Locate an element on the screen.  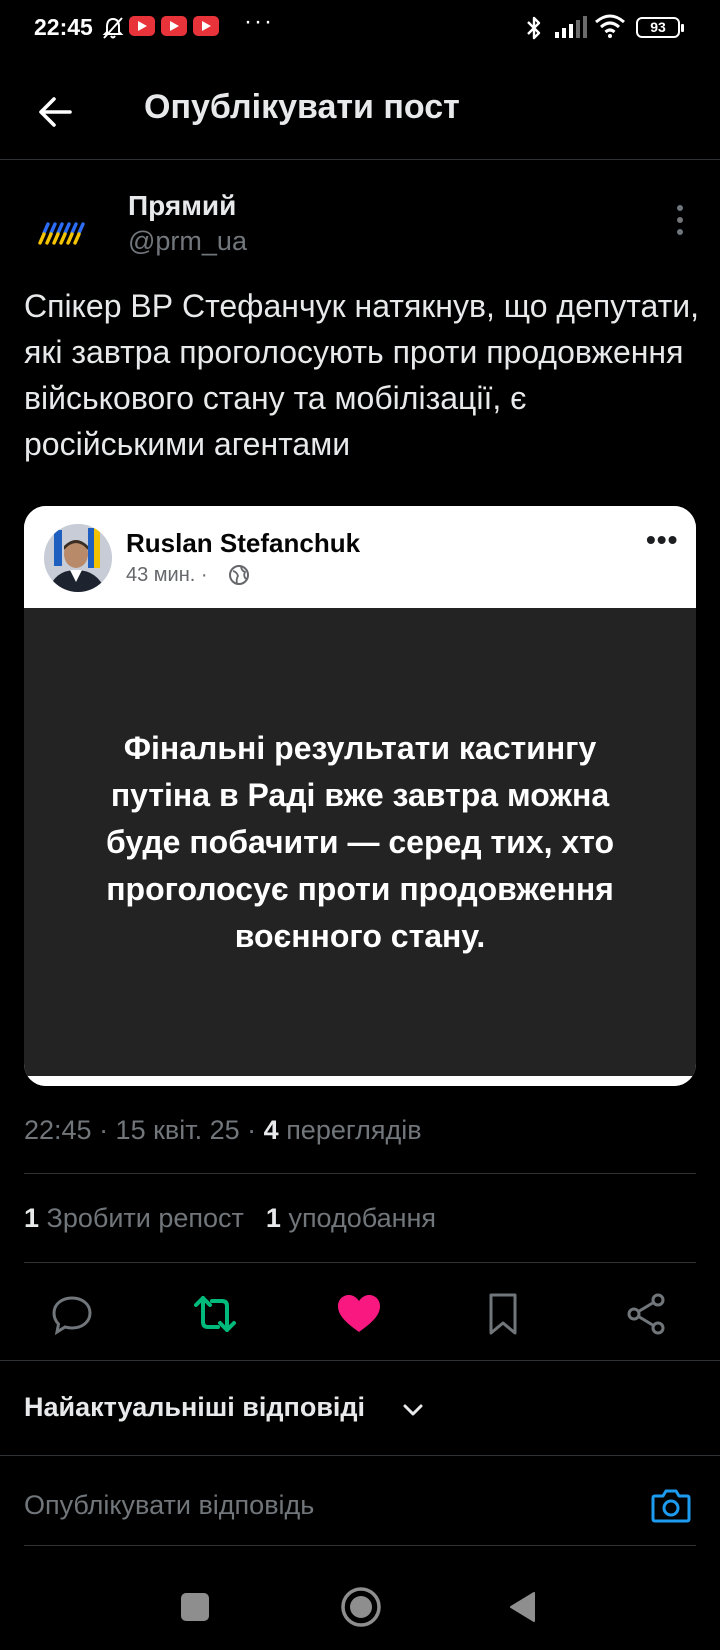
engagement-stats: 1 Зробити репост 1 уподобання is located at coordinates (230, 1218).